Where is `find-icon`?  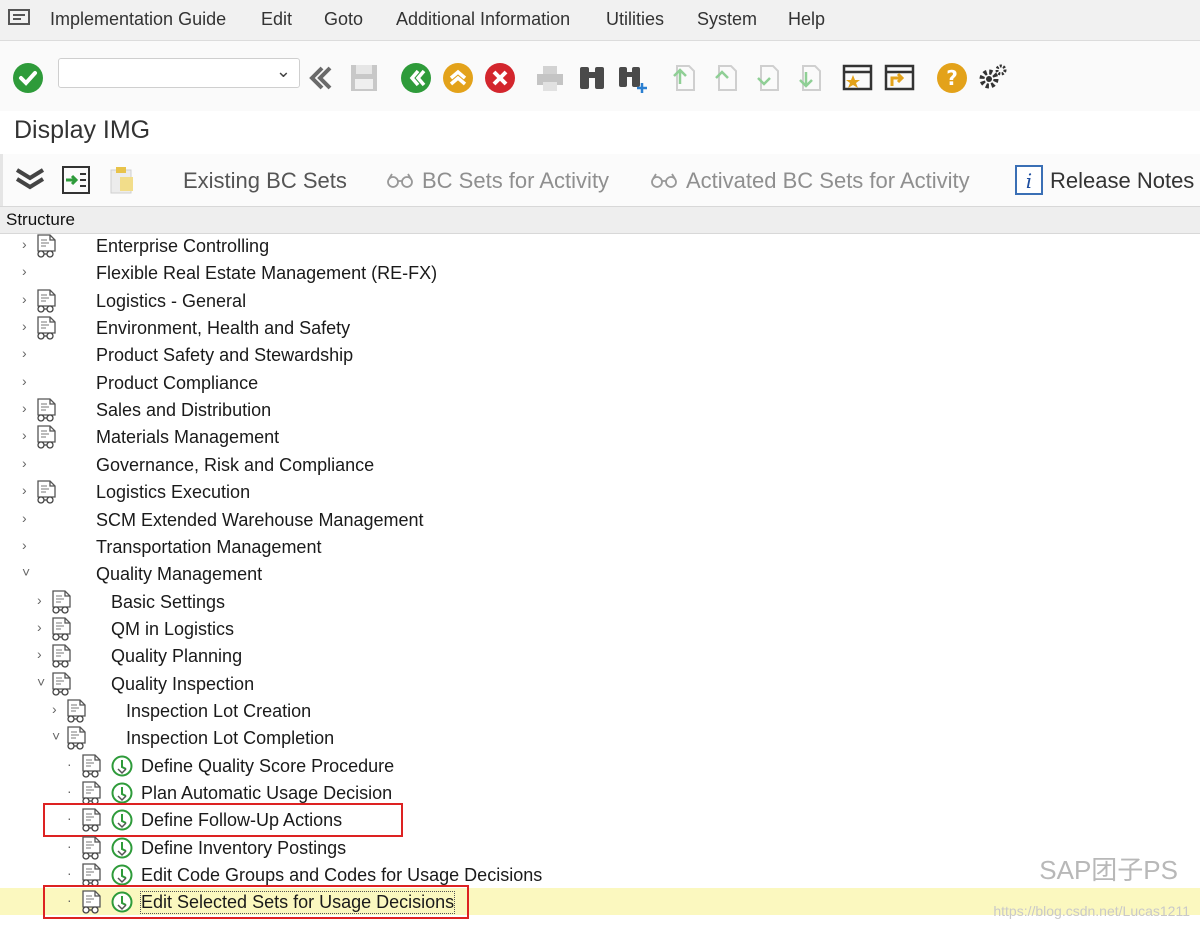
find-icon is located at coordinates (592, 78).